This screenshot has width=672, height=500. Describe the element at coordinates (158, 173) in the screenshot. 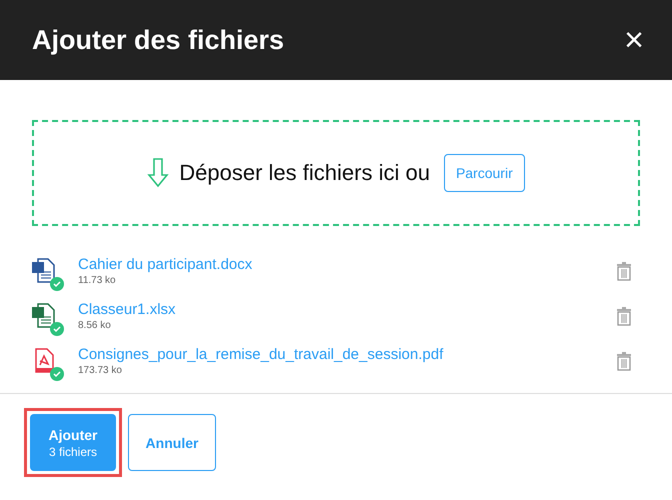

I see `download-arrow-icon` at that location.